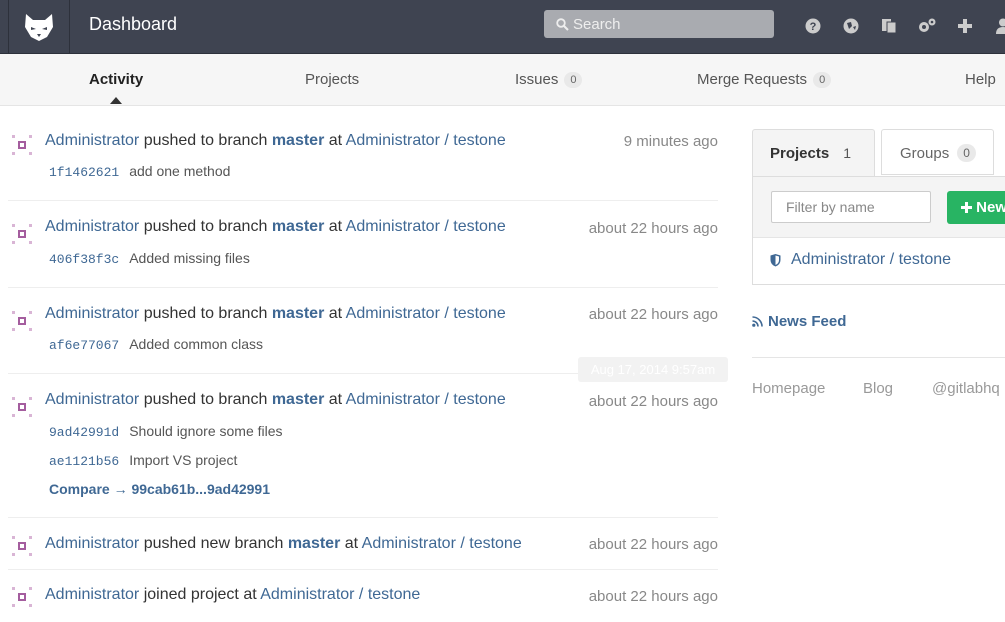  Describe the element at coordinates (537, 79) in the screenshot. I see `tab-issues-label: Issues` at that location.